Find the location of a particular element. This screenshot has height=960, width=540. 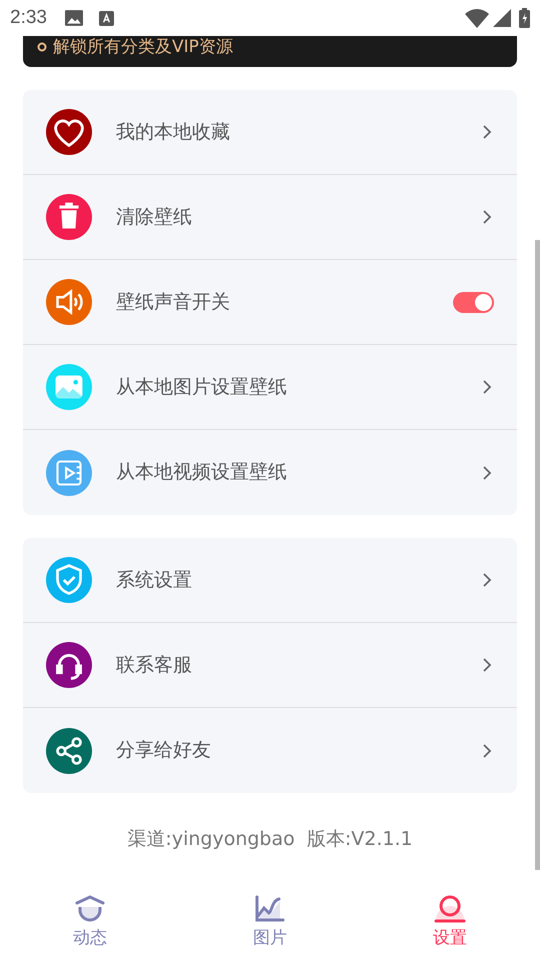

menu-item-label: 清除壁纸 is located at coordinates (299, 217).